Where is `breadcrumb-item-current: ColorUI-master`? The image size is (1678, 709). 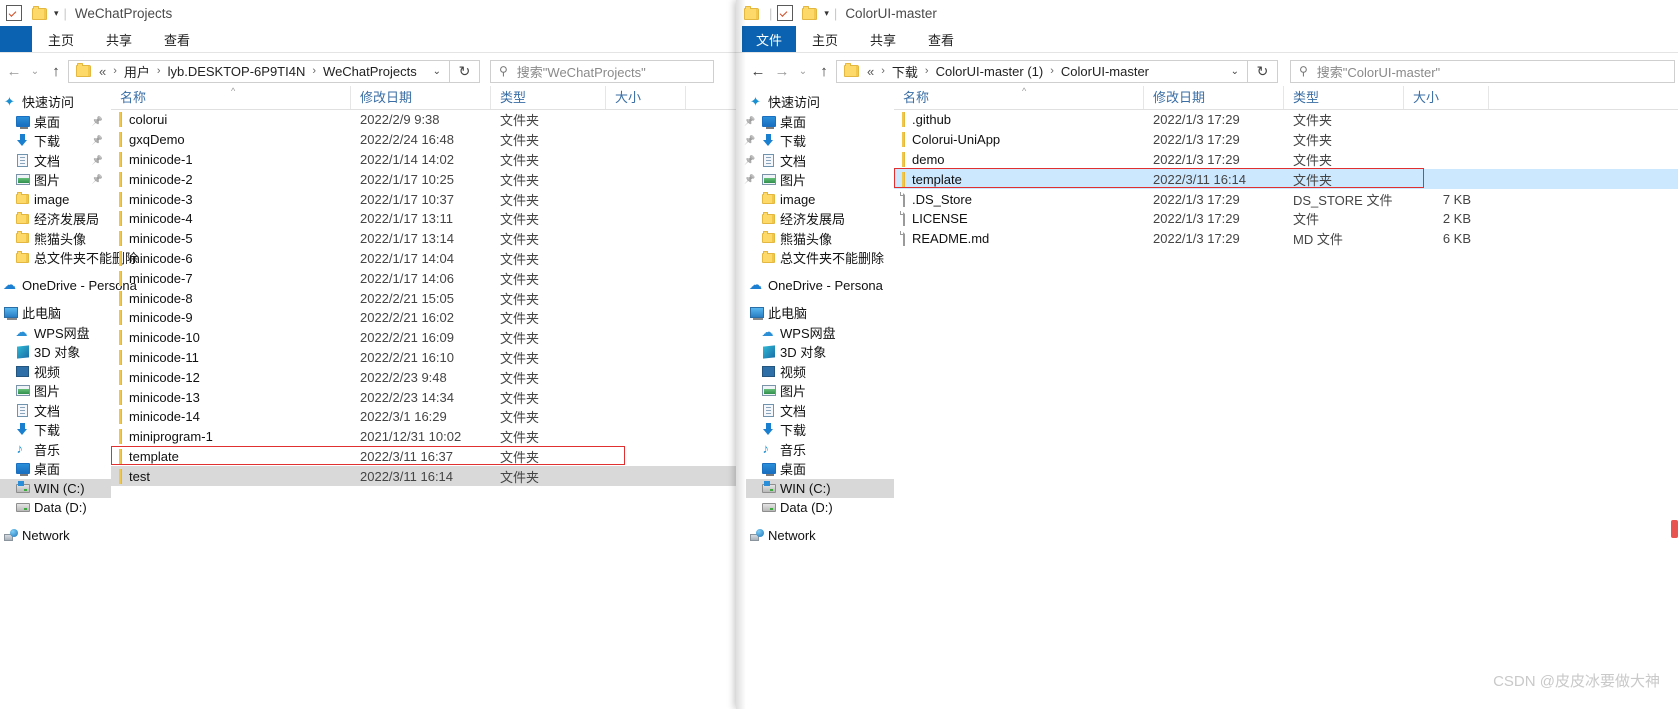
breadcrumb-item-current: ColorUI-master is located at coordinates (1105, 71).